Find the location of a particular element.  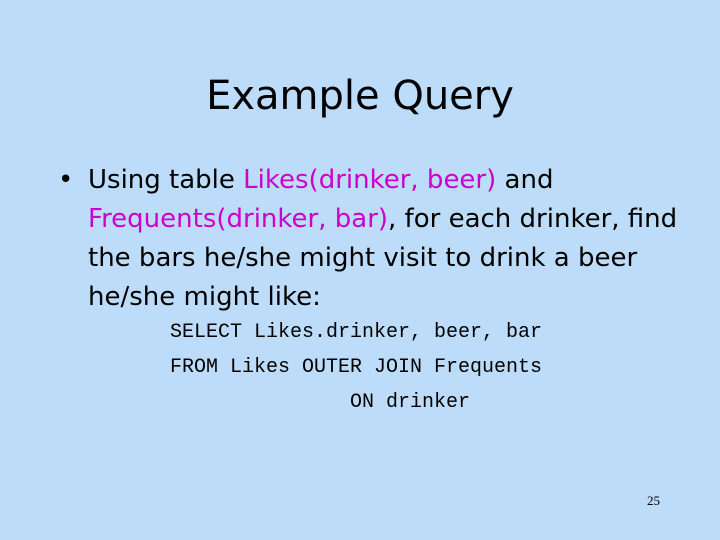

sql-line-select: SELECT Likes.drinker, beer, bar is located at coordinates (356, 332).